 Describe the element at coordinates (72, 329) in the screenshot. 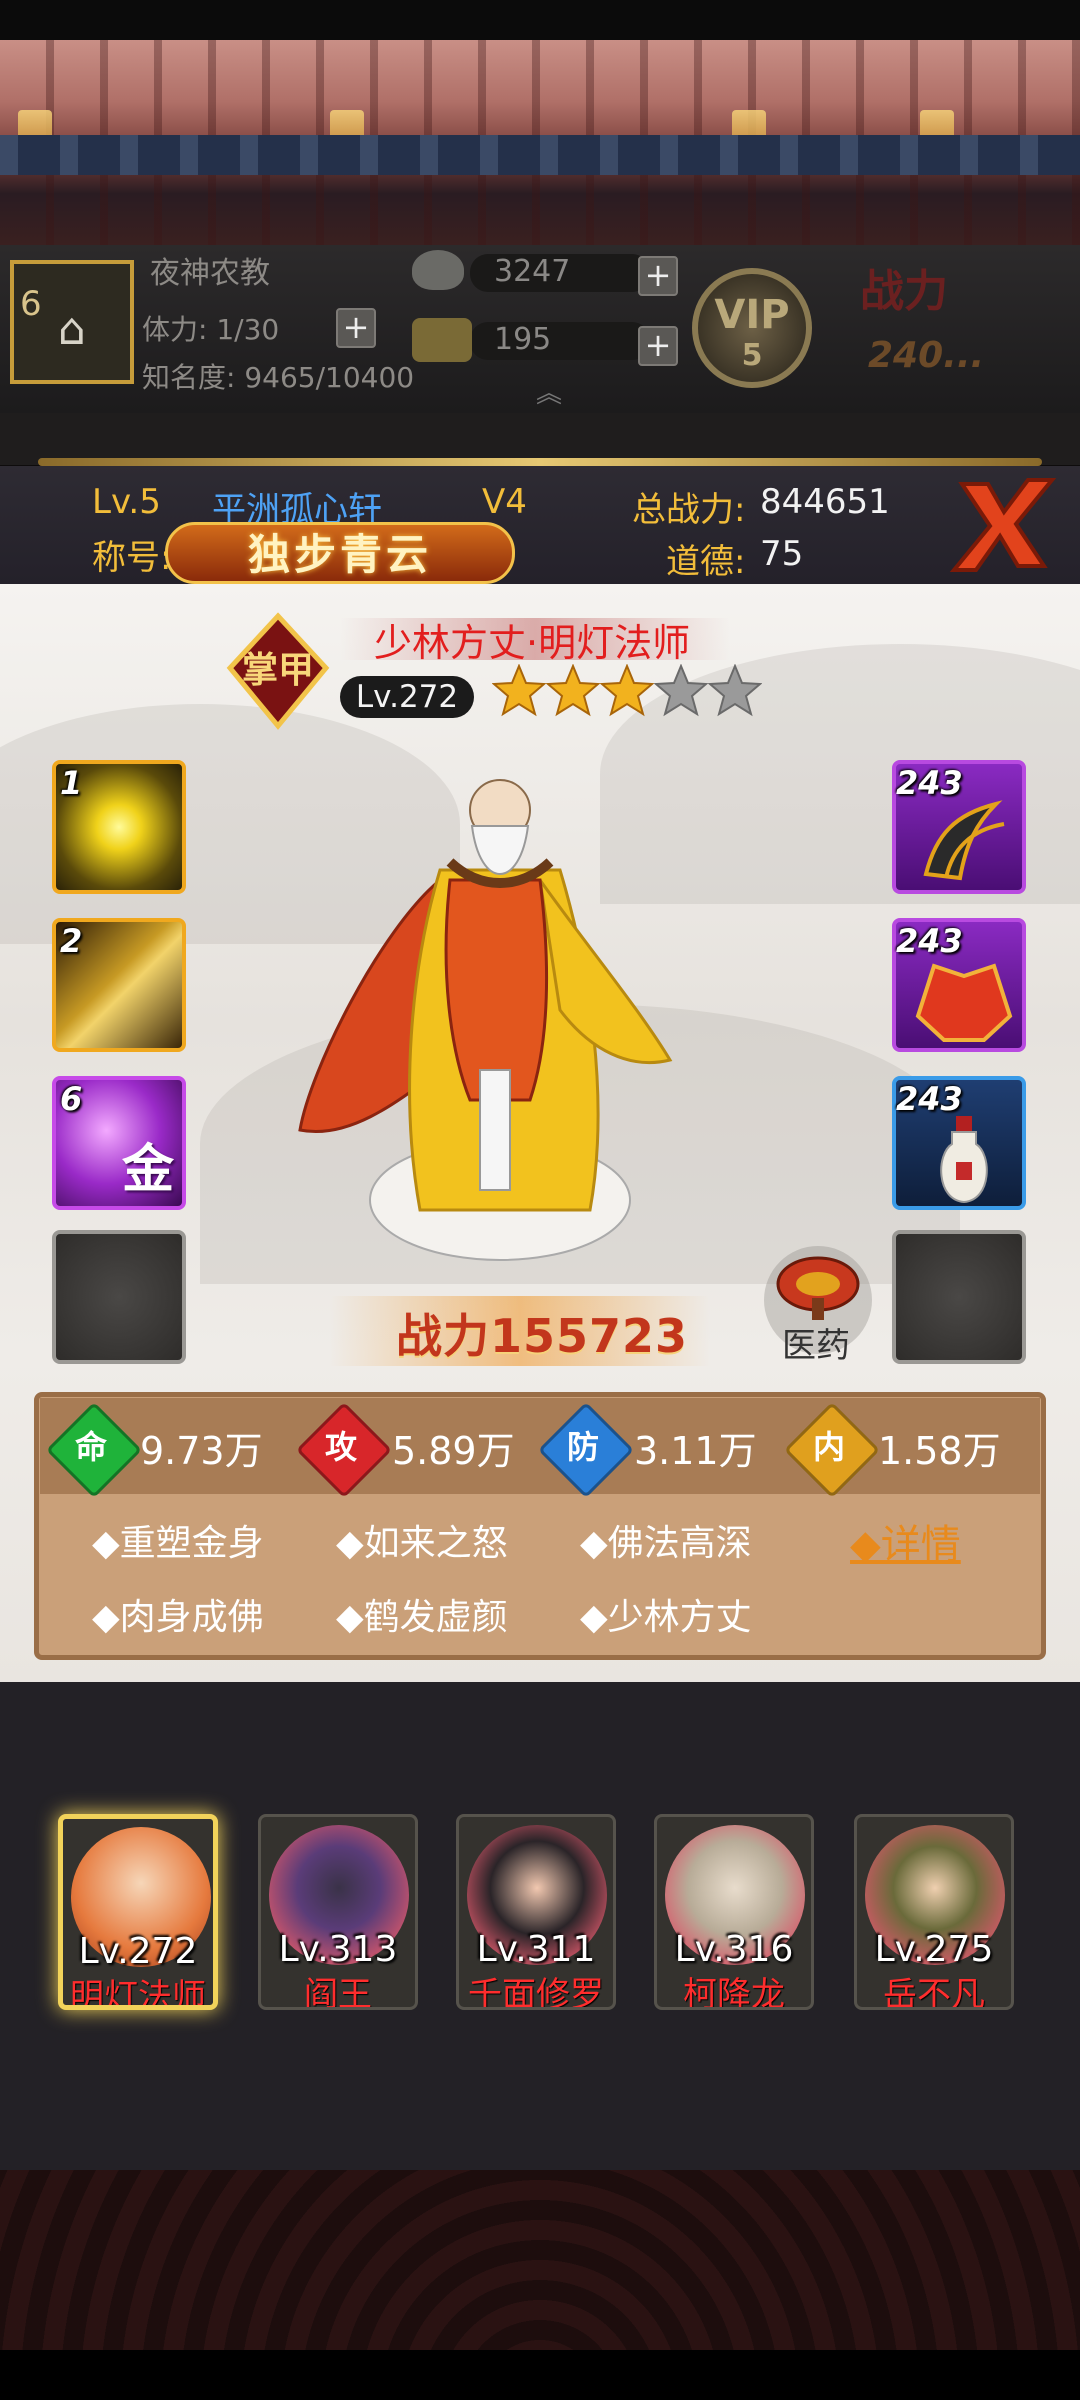

I see `sect-icon: ⌂` at that location.